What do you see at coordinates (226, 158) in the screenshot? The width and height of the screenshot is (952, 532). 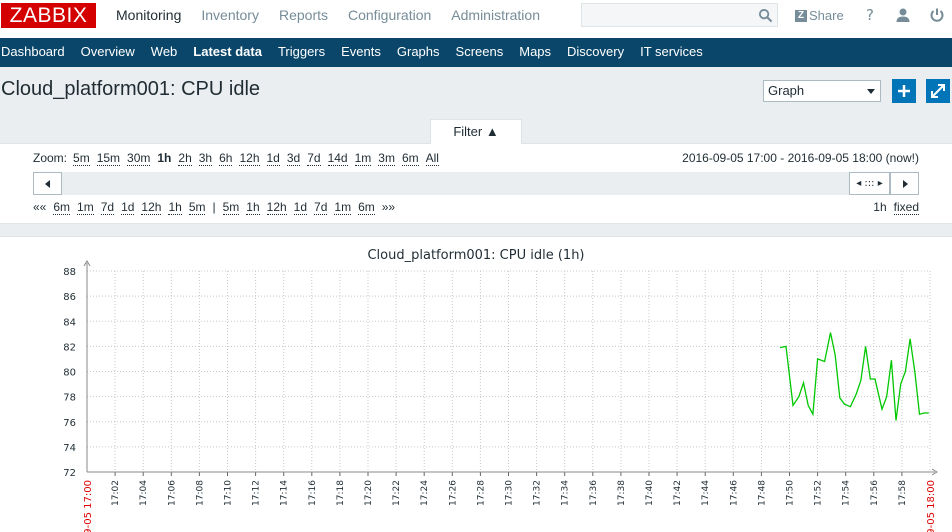 I see `zoom-option: 6h` at bounding box center [226, 158].